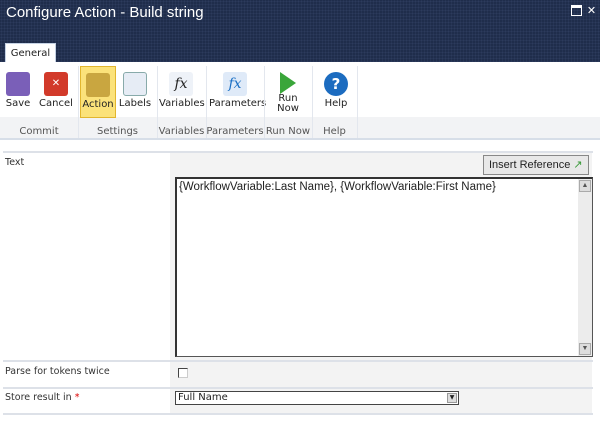 The image size is (600, 432). I want to click on parse-label: Parse for tokens twice, so click(57, 371).